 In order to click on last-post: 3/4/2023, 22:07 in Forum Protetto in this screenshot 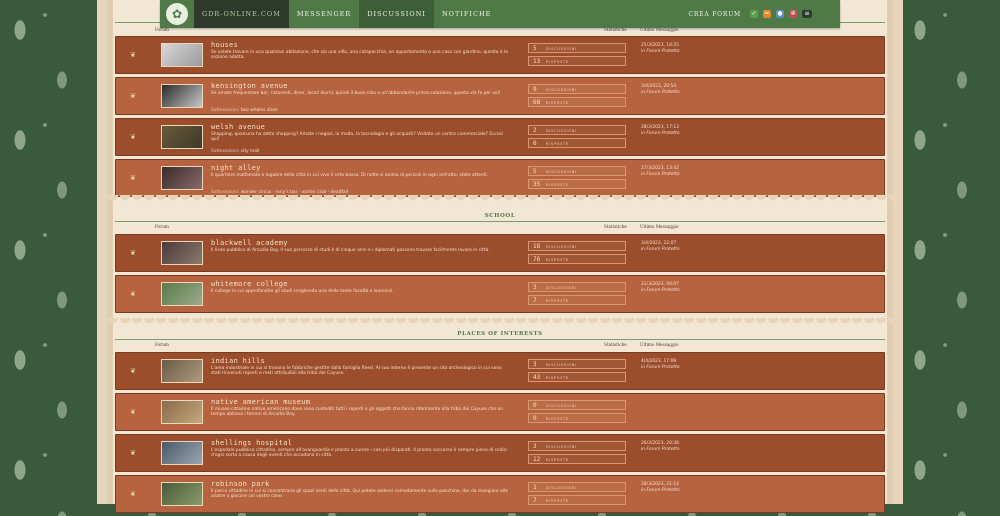, I will do `click(660, 247)`.